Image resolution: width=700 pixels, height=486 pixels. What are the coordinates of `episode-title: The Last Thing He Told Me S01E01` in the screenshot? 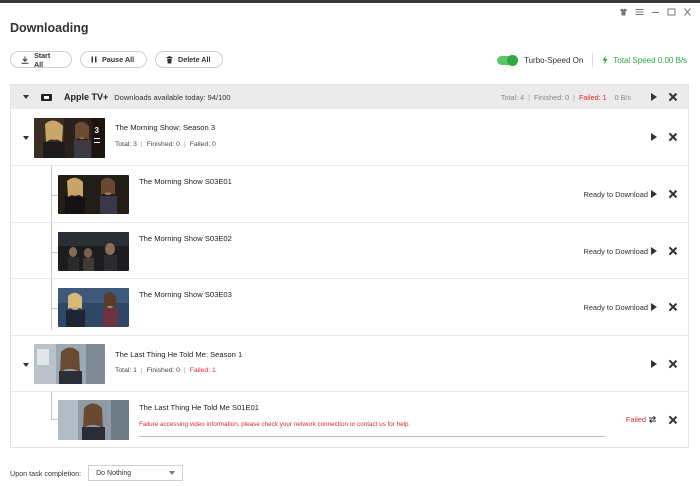 It's located at (199, 407).